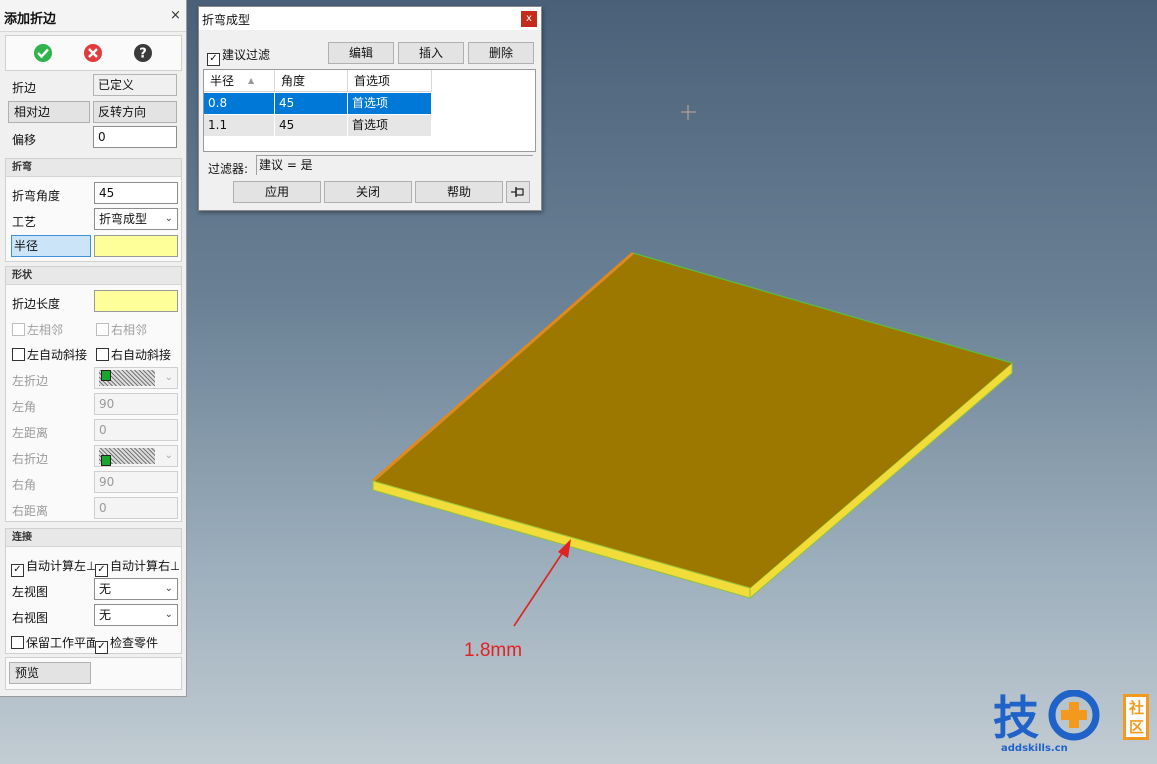  What do you see at coordinates (239, 103) in the screenshot?
I see `cell-radius: 0.8` at bounding box center [239, 103].